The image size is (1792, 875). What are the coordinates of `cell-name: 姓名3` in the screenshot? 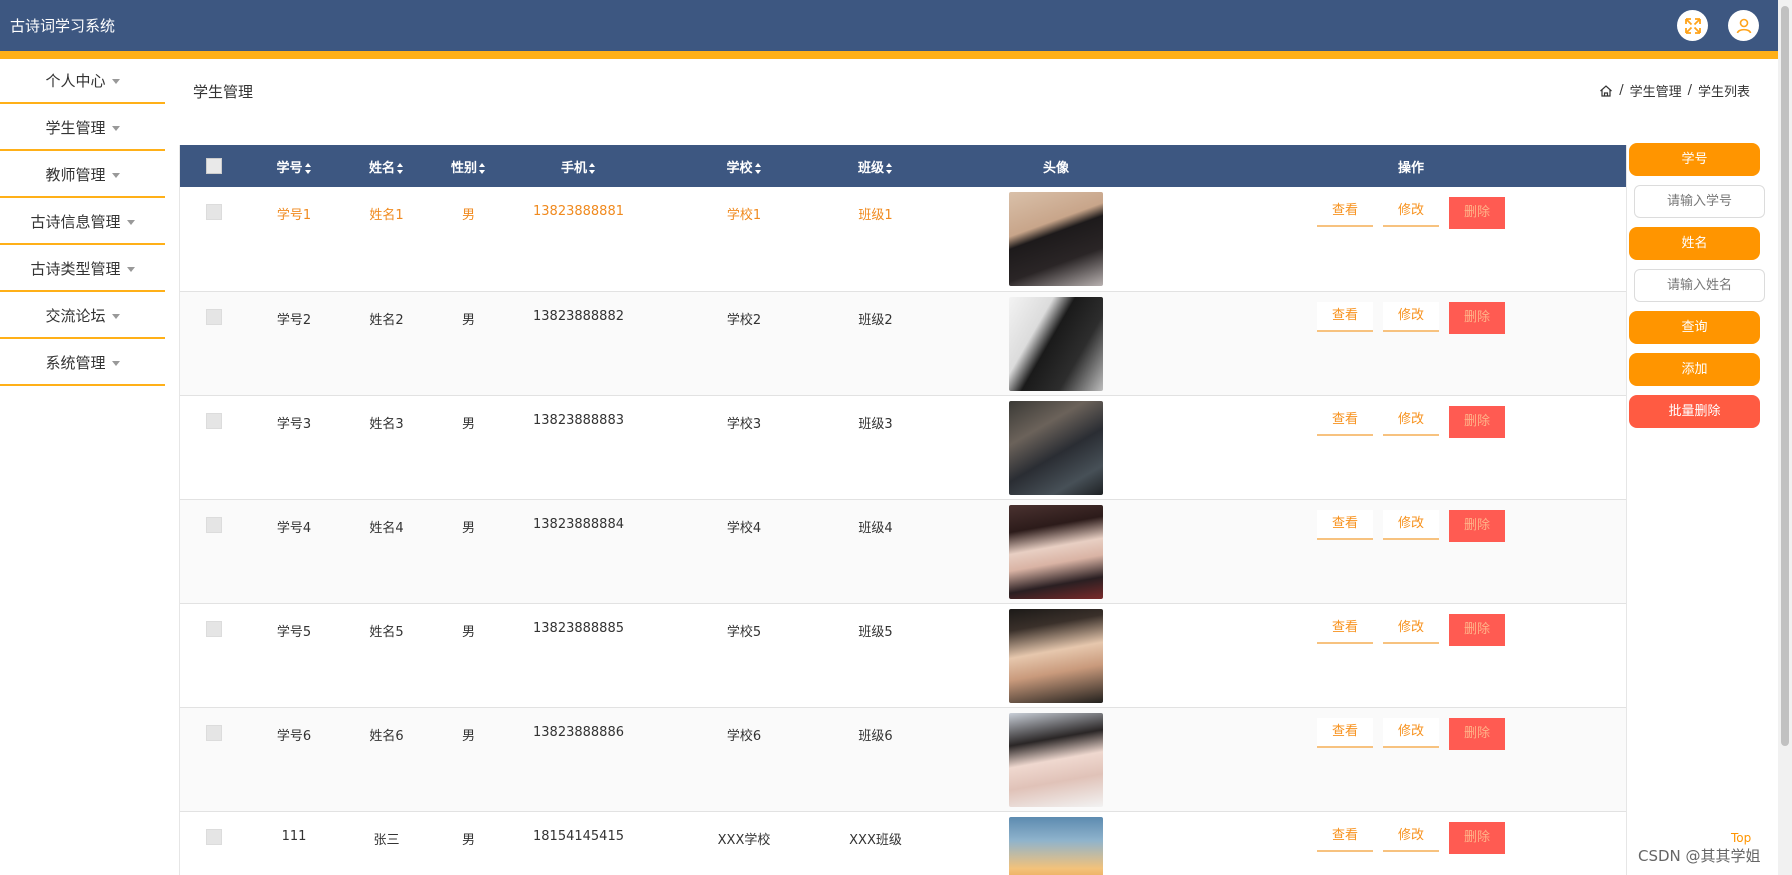 It's located at (386, 424).